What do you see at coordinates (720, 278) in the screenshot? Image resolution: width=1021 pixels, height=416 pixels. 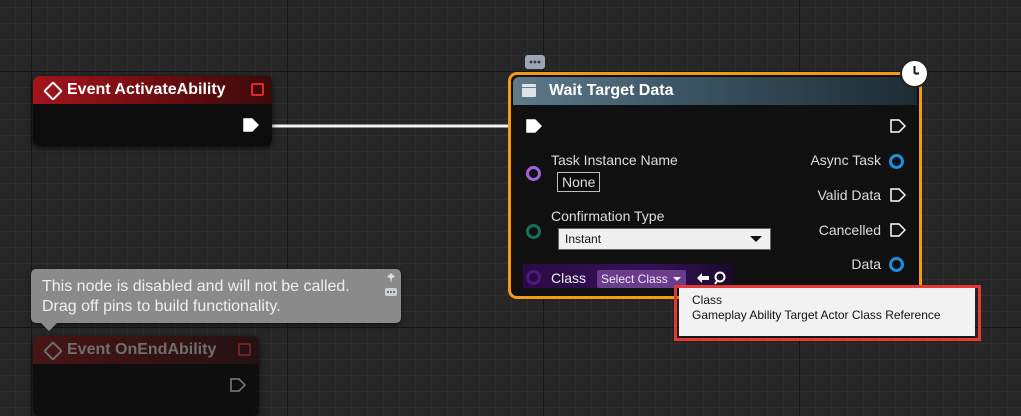 I see `browse-search-icon` at bounding box center [720, 278].